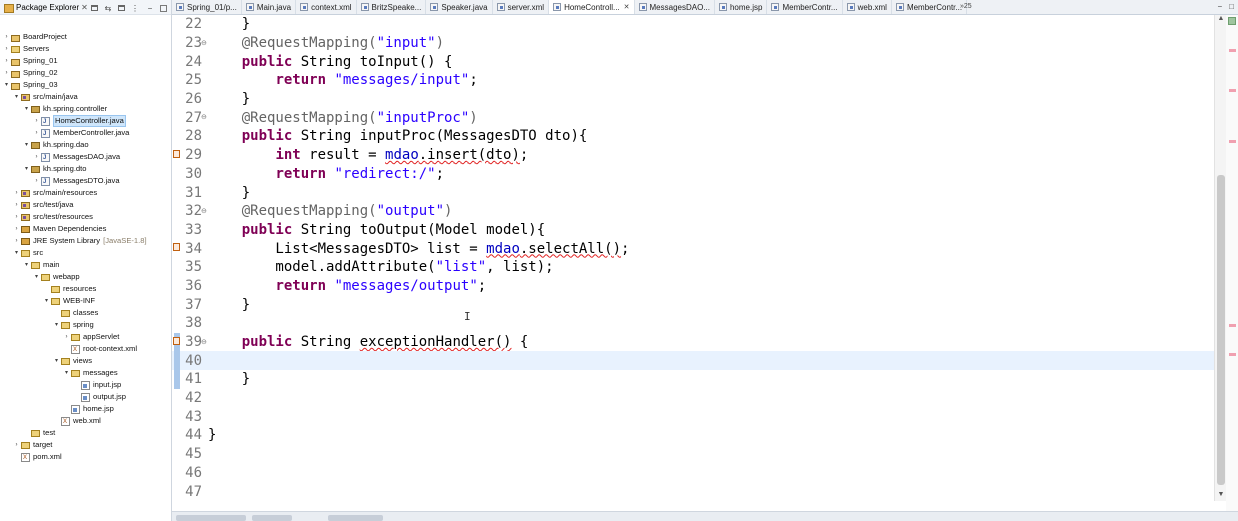 The height and width of the screenshot is (521, 1238). Describe the element at coordinates (699, 174) in the screenshot. I see `code-line: 30 return "redirect:/";` at that location.